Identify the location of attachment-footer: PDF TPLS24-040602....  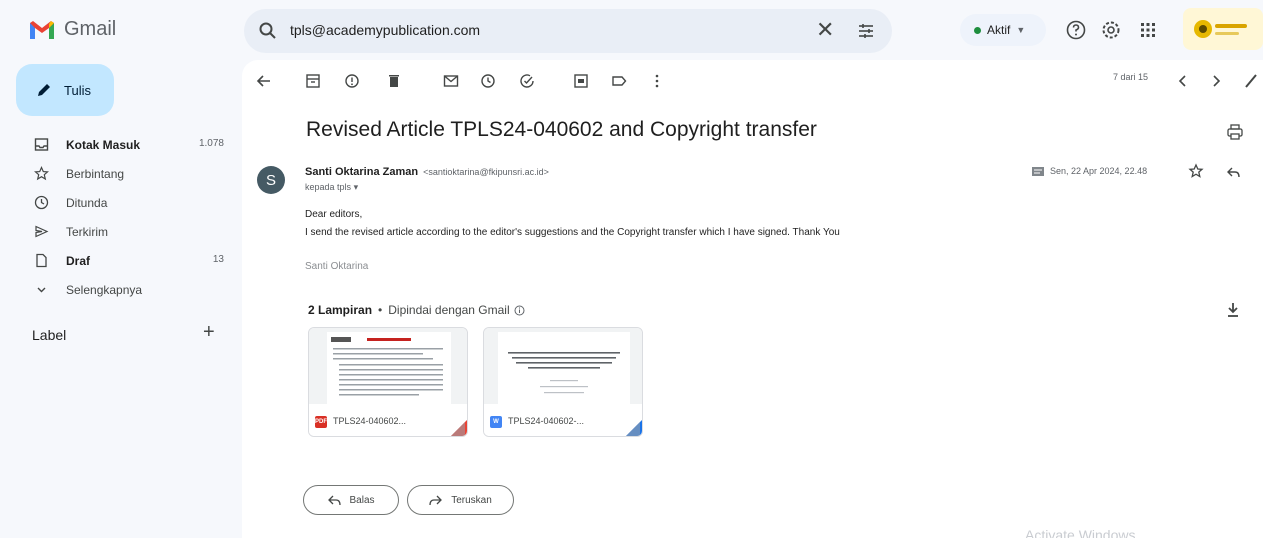
(388, 420).